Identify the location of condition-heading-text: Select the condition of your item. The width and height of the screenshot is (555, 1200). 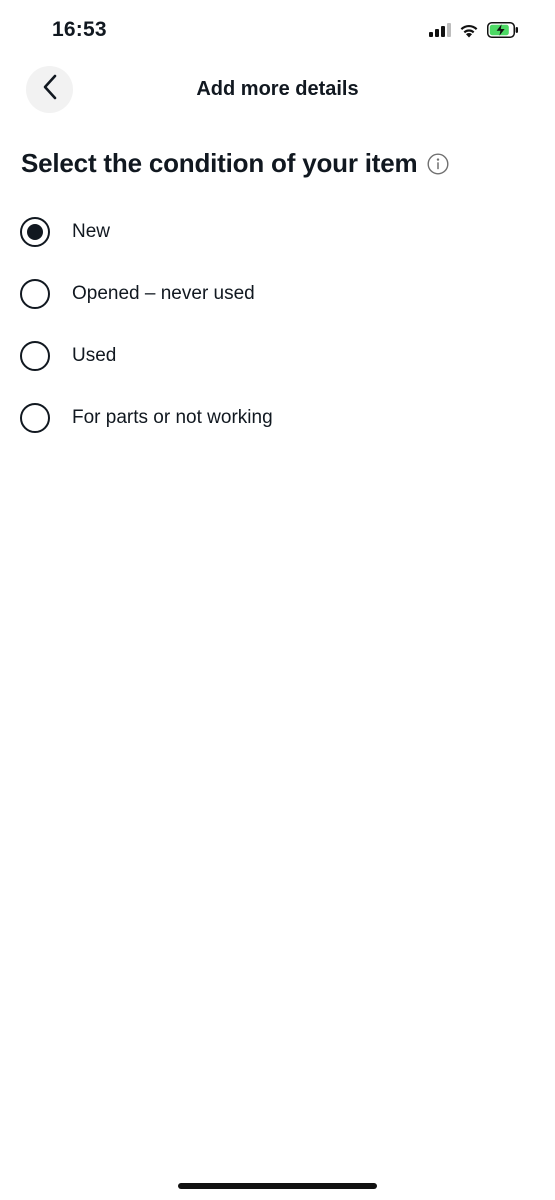
(219, 163).